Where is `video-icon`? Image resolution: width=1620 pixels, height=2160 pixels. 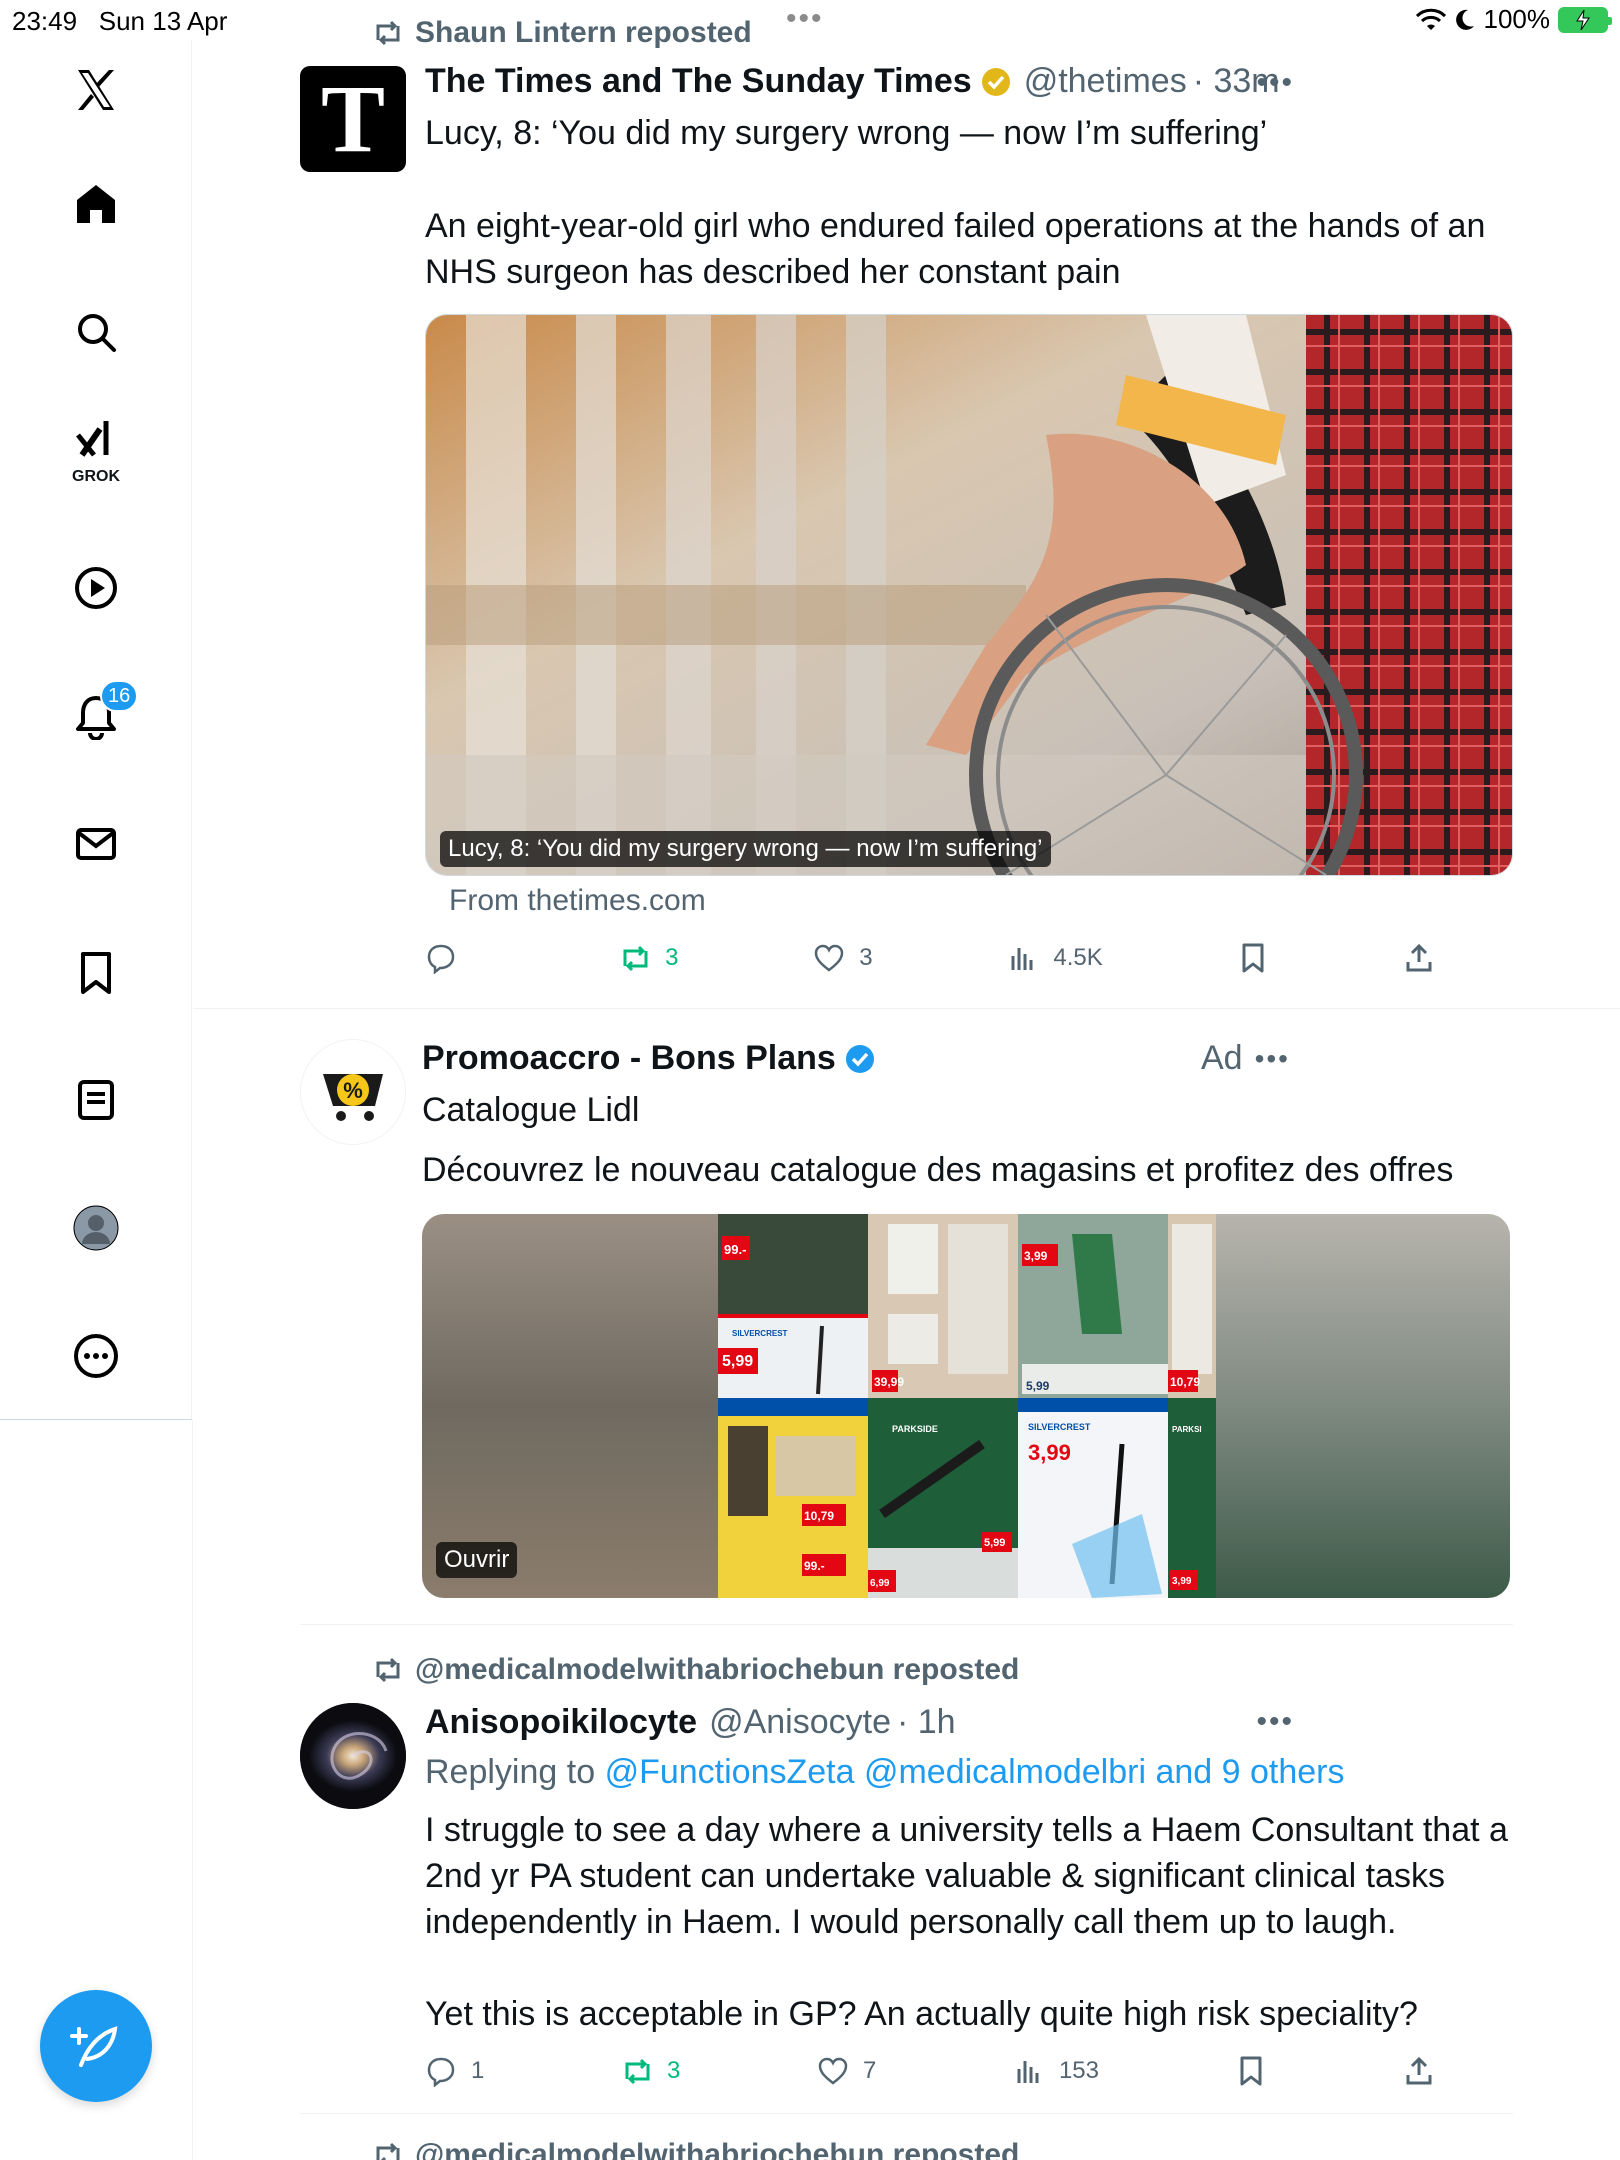
video-icon is located at coordinates (96, 588).